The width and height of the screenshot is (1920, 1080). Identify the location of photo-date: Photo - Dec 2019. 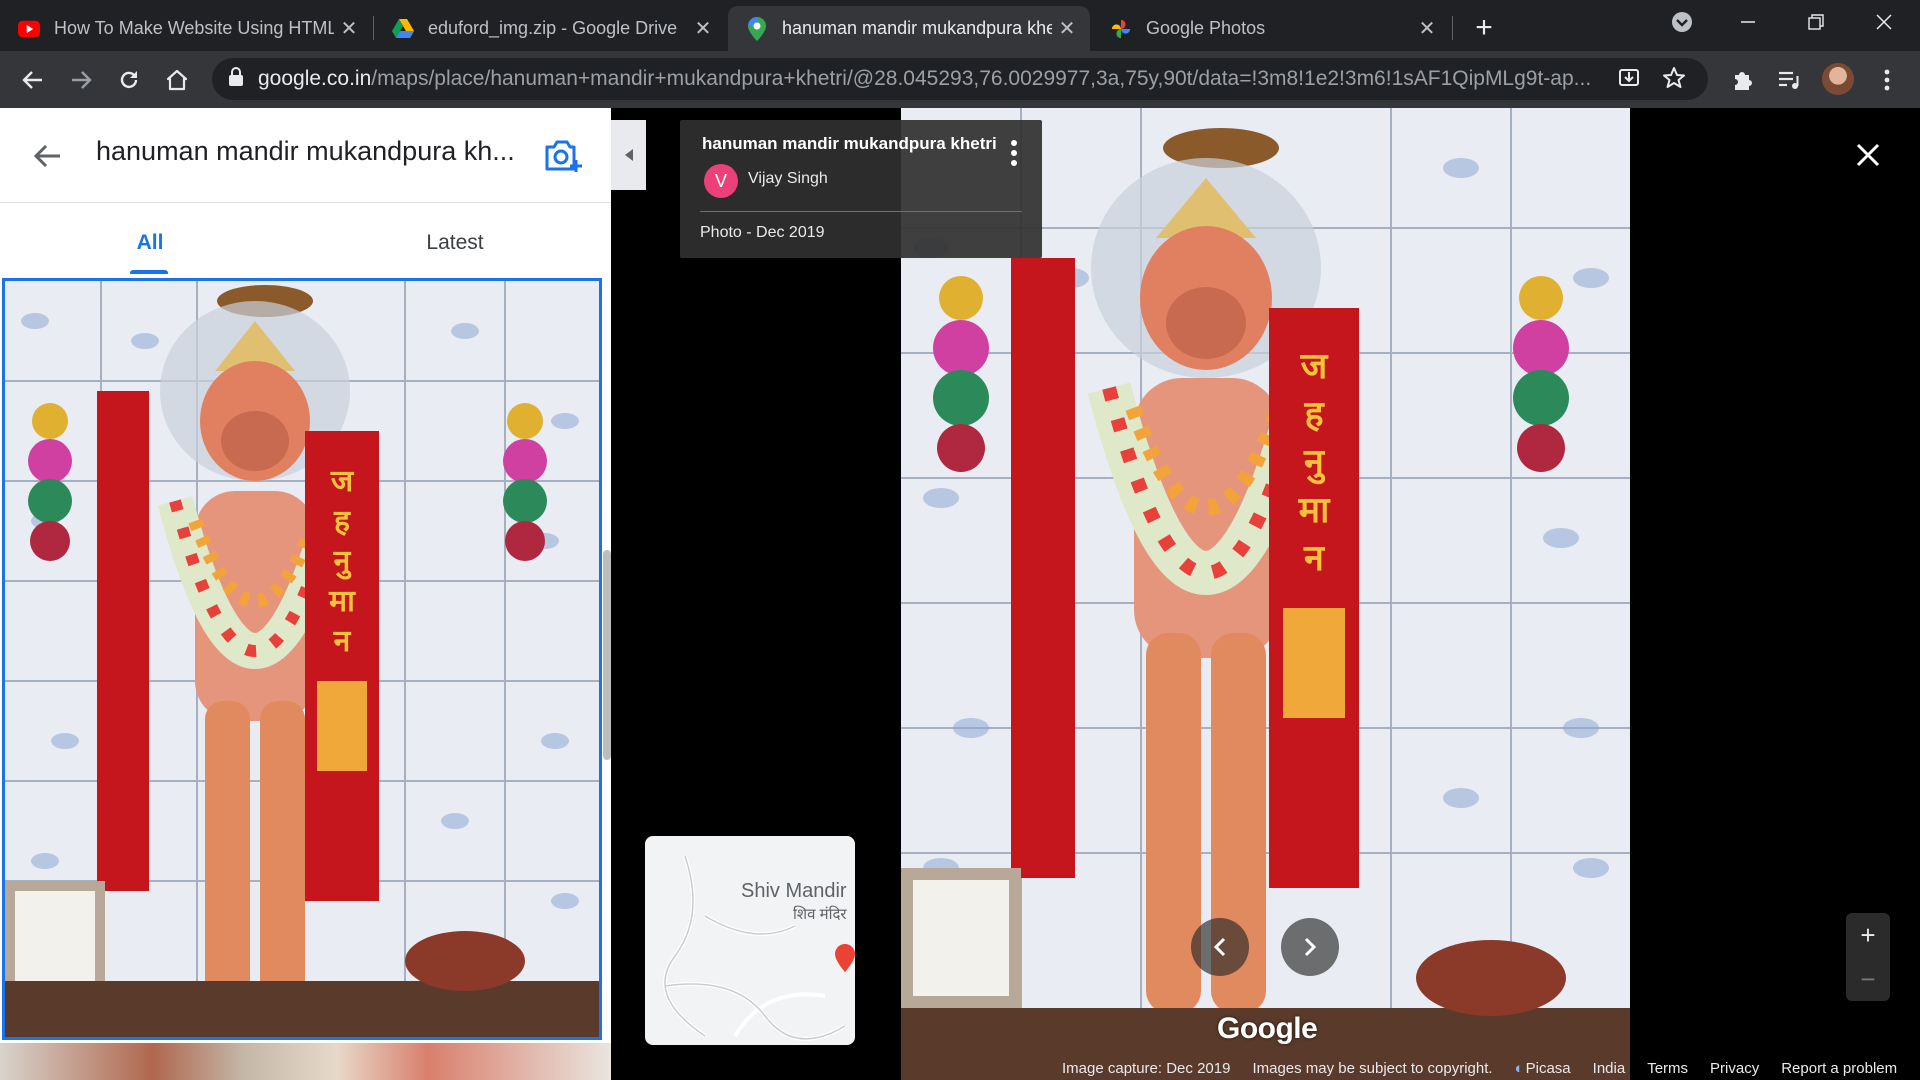
(762, 232).